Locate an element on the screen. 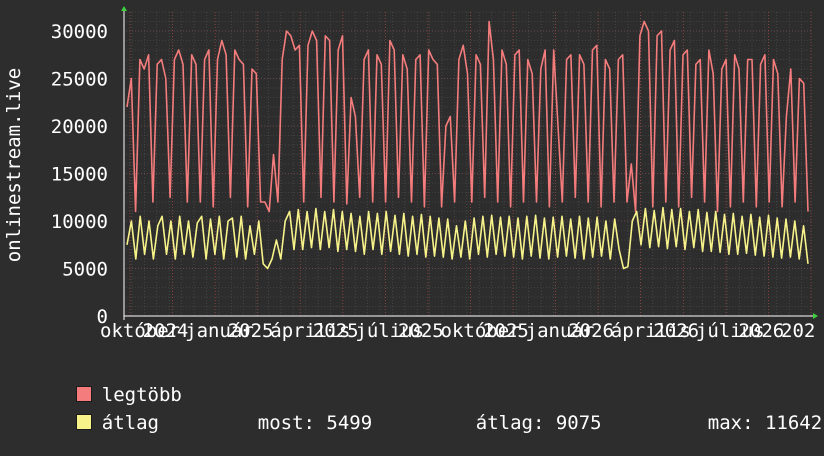 The image size is (824, 456). y-tick-labels: 050001000015000200002500030000 is located at coordinates (79, 174).